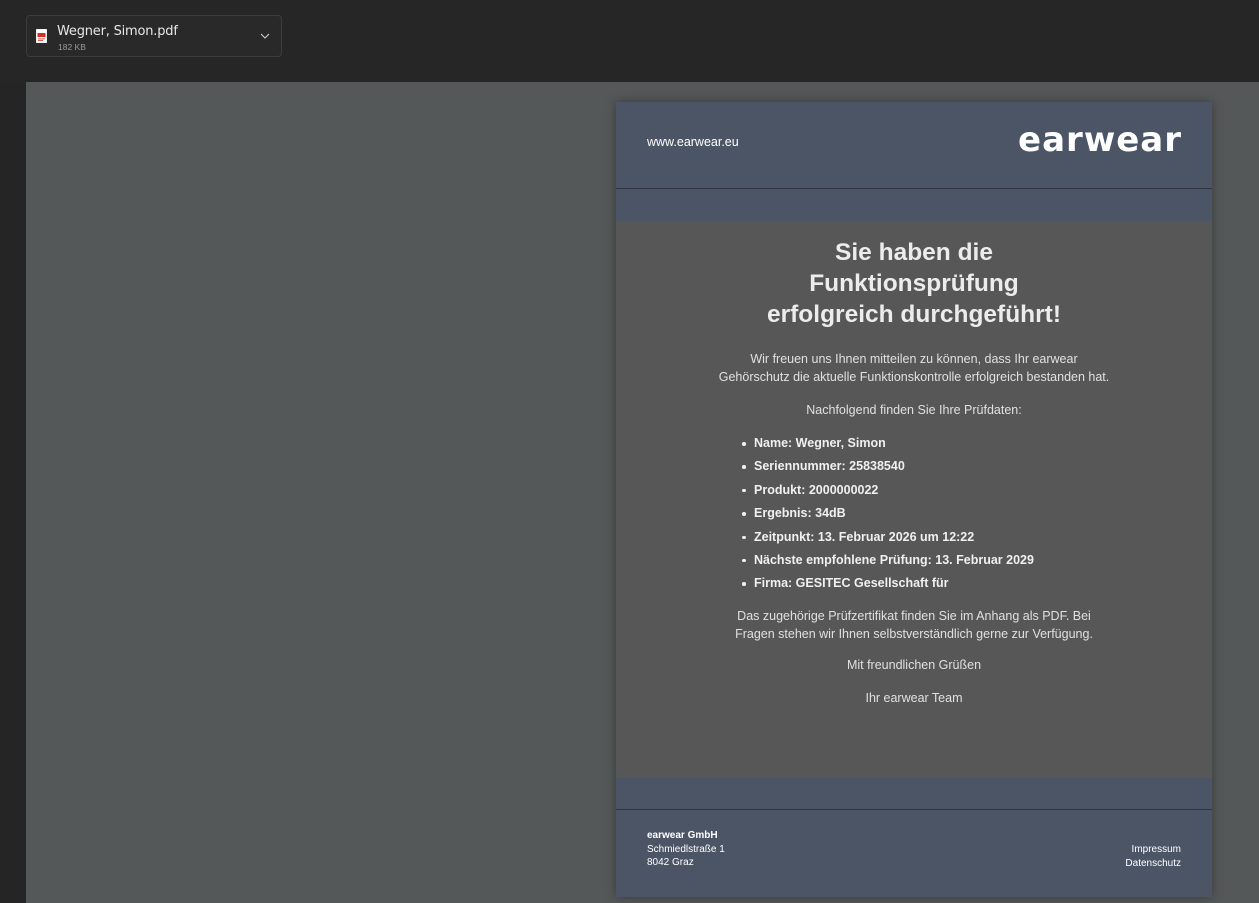 The image size is (1259, 903). Describe the element at coordinates (41, 36) in the screenshot. I see `pdf-file-icon` at that location.